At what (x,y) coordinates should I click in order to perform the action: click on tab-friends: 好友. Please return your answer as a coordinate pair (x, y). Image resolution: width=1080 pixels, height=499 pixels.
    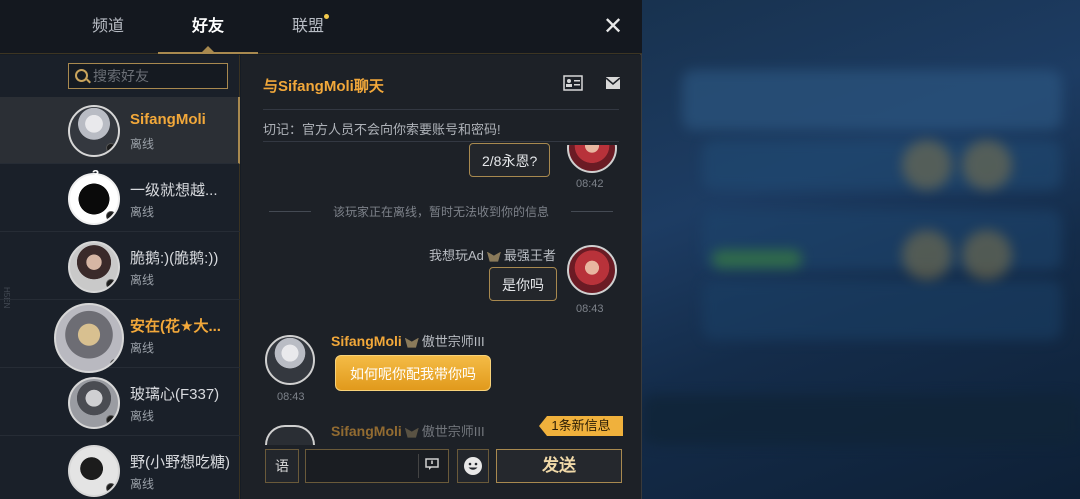
    Looking at the image, I should click on (208, 27).